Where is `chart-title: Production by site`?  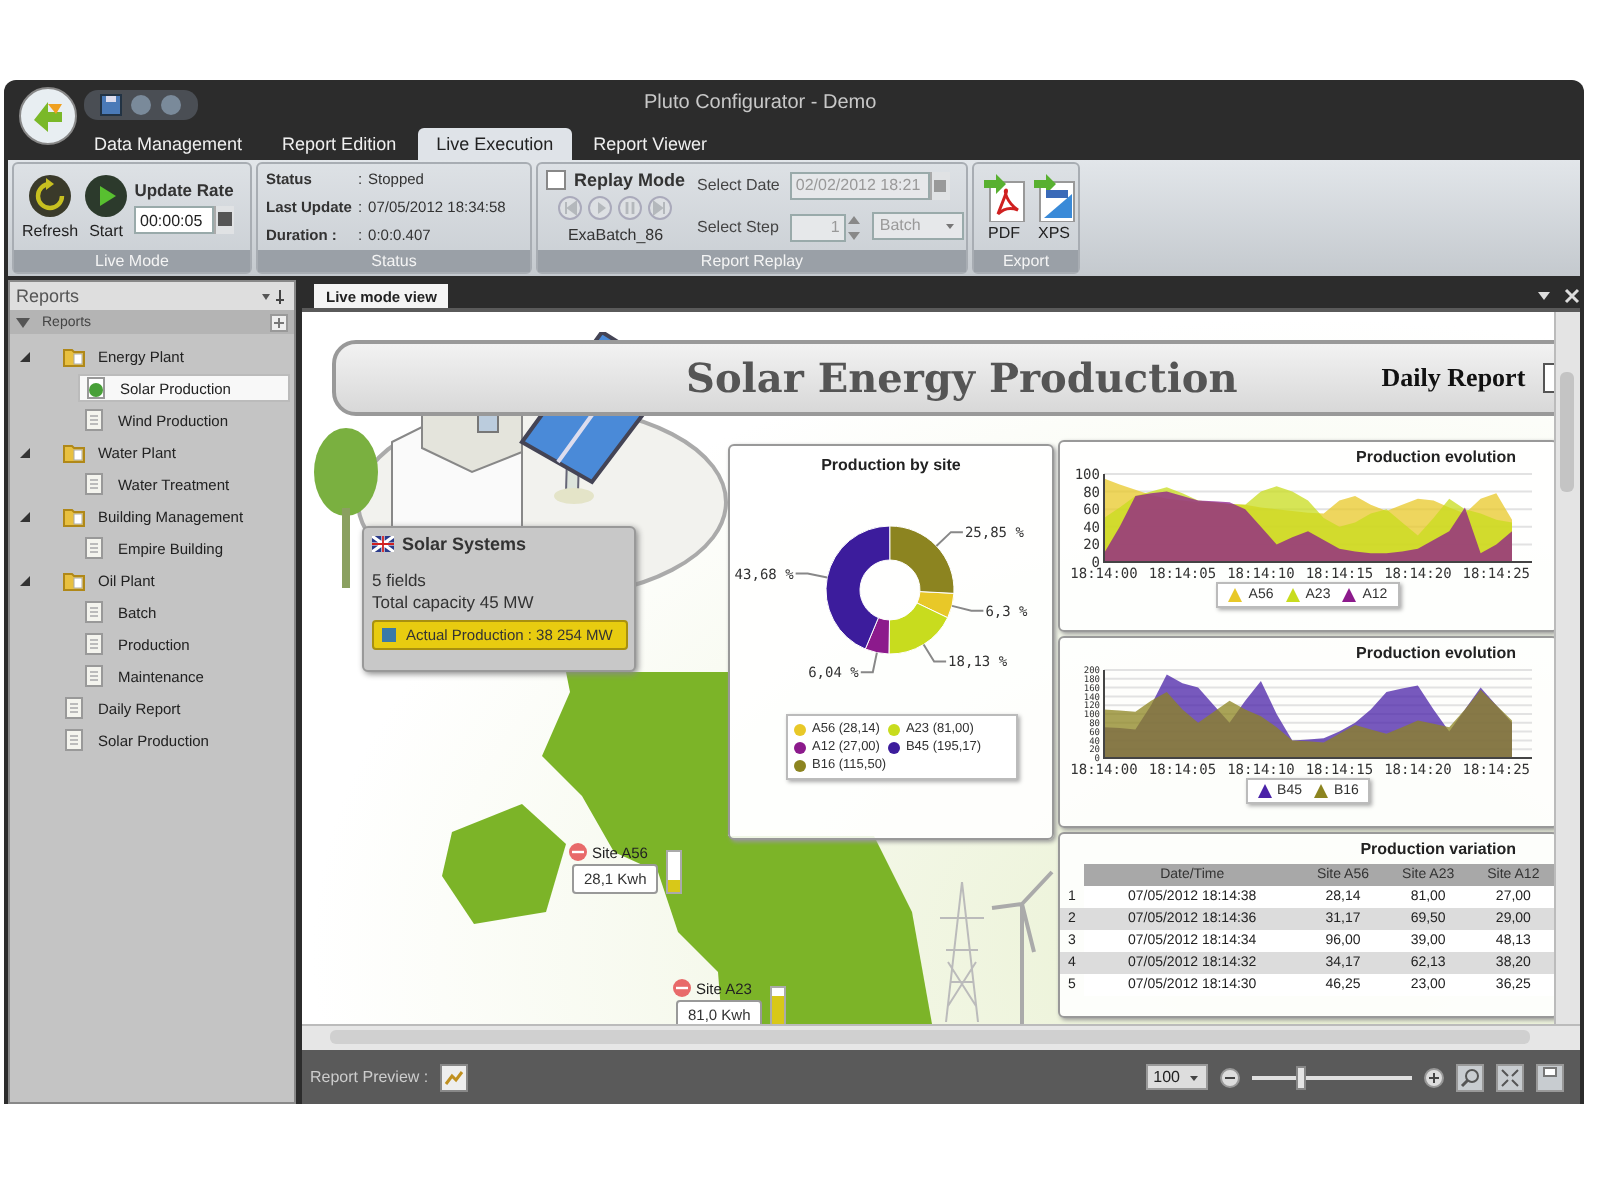
chart-title: Production by site is located at coordinates (891, 465).